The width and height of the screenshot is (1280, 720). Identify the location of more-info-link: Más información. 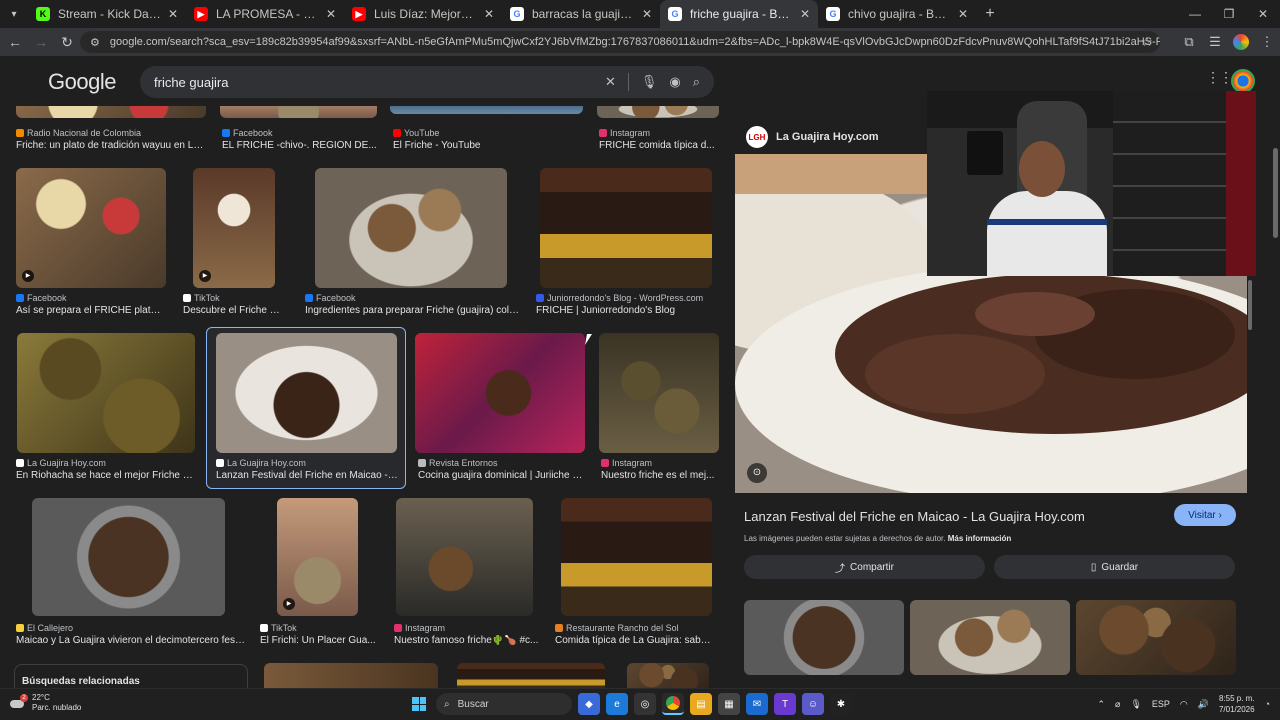
(980, 538).